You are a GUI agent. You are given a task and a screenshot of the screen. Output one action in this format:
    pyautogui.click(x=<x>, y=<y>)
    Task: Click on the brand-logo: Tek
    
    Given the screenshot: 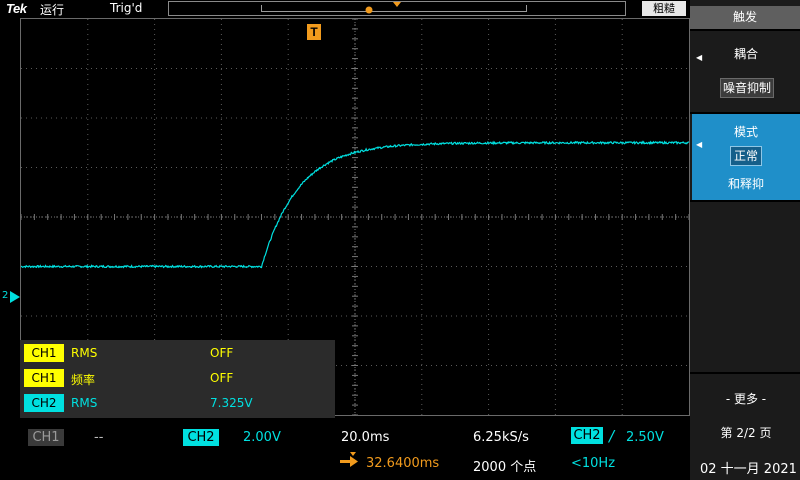 What is the action you would take?
    pyautogui.click(x=16, y=8)
    